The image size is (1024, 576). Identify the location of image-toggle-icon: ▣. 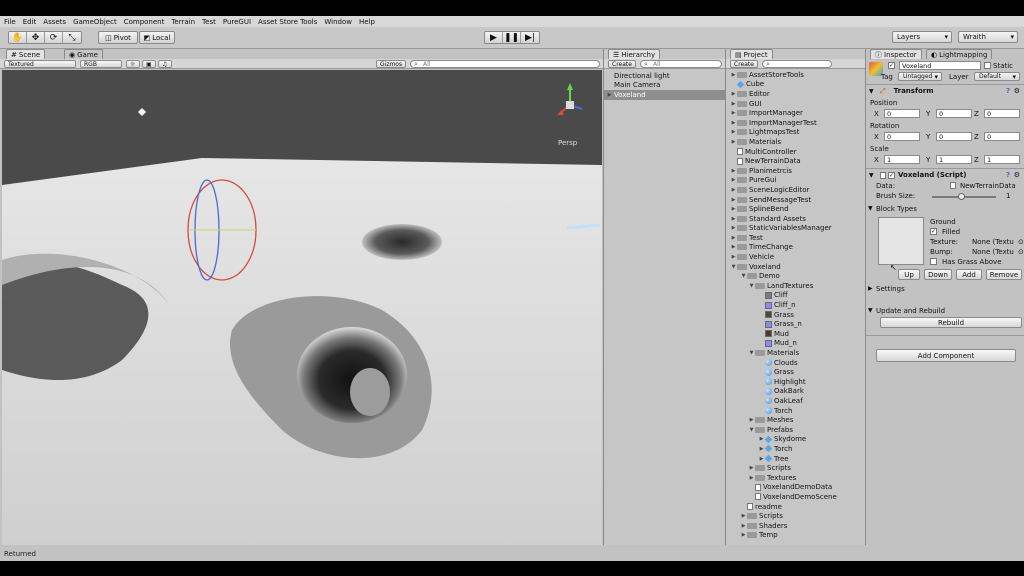
(149, 64).